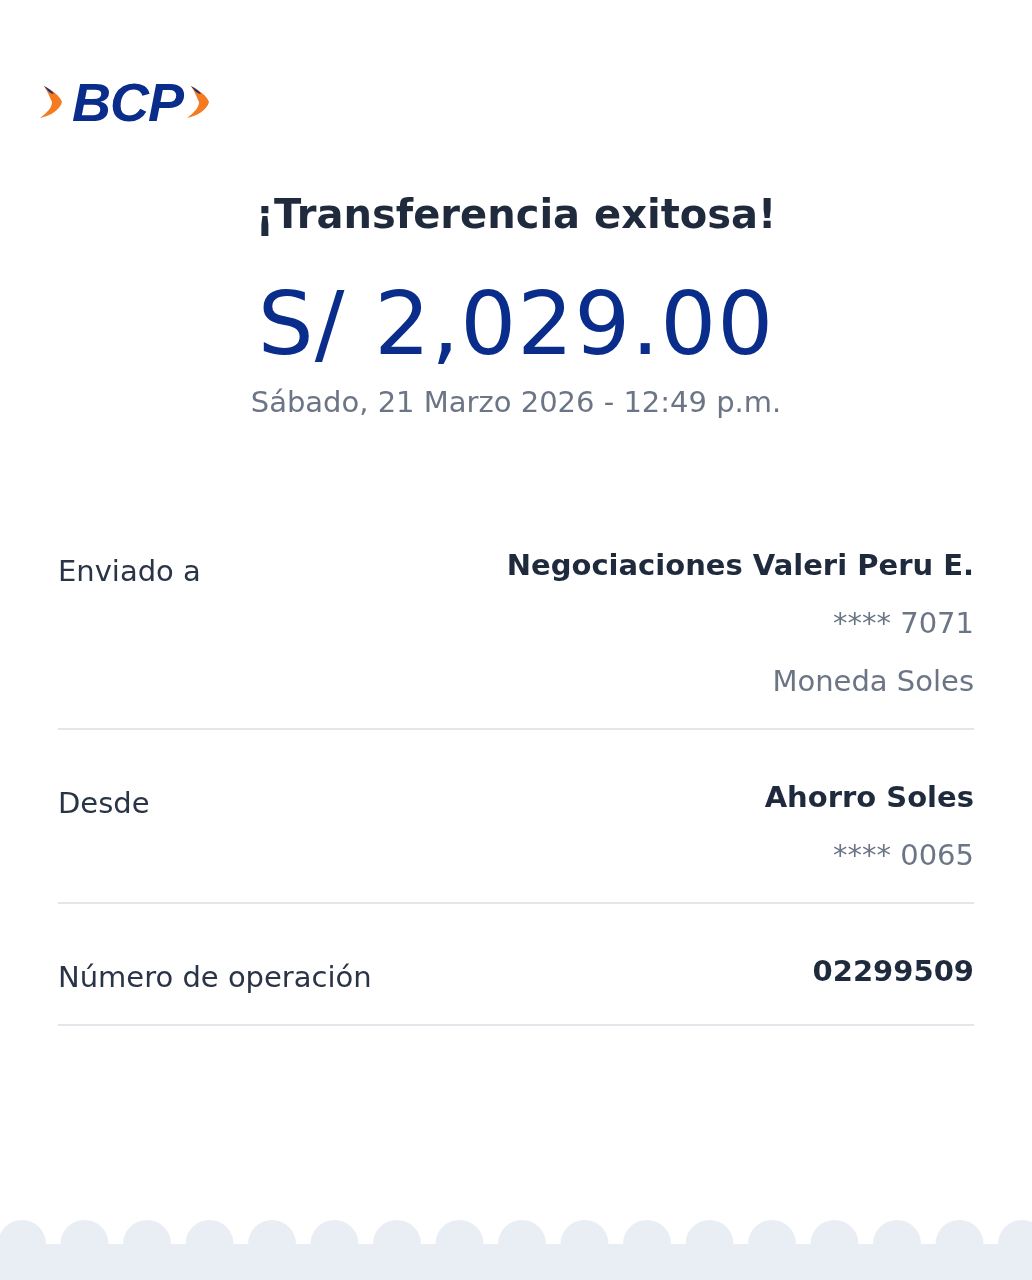 The height and width of the screenshot is (1280, 1032). Describe the element at coordinates (215, 977) in the screenshot. I see `detail-label: Número de operación` at that location.